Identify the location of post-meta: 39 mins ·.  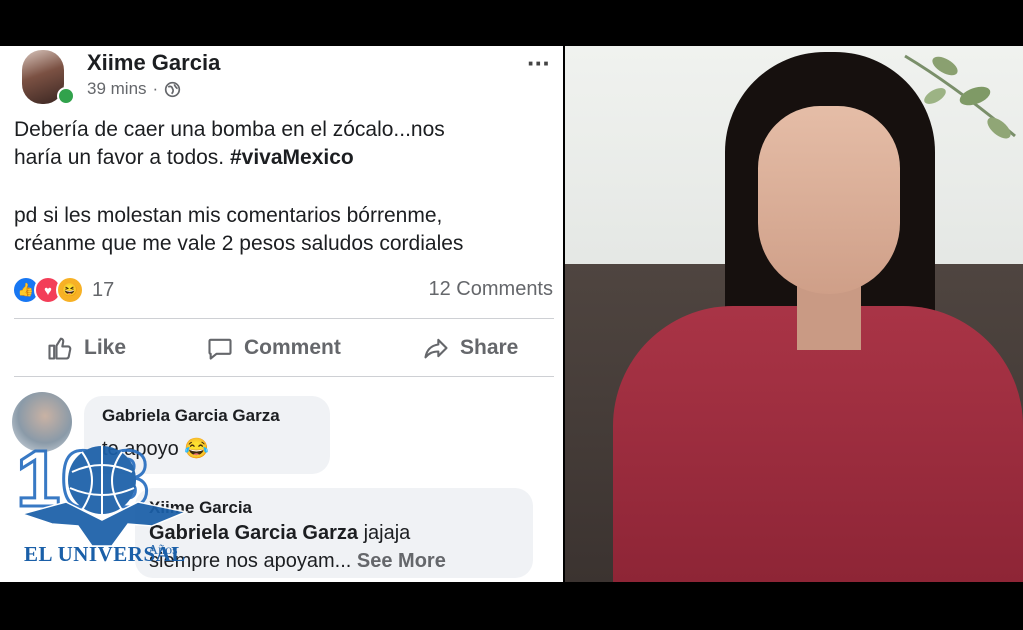
(134, 89).